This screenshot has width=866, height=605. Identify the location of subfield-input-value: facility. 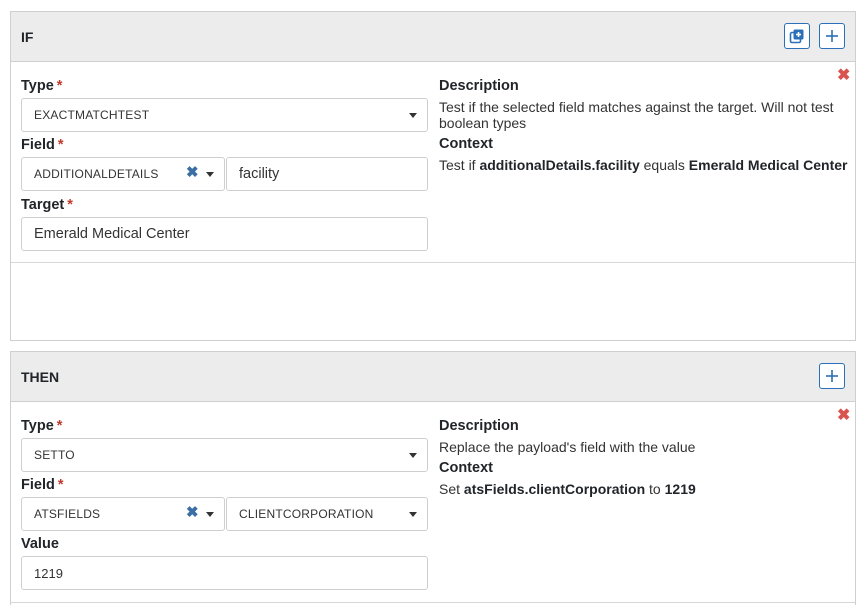
(259, 174).